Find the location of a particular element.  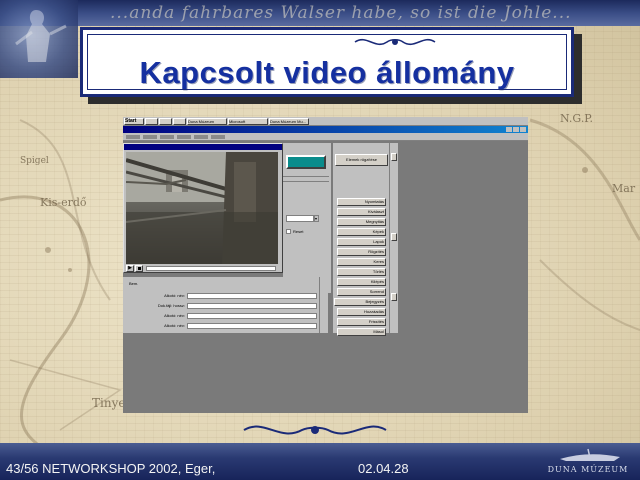

duna-muzeum-logo: DUNA MÚZEUM is located at coordinates (588, 462).